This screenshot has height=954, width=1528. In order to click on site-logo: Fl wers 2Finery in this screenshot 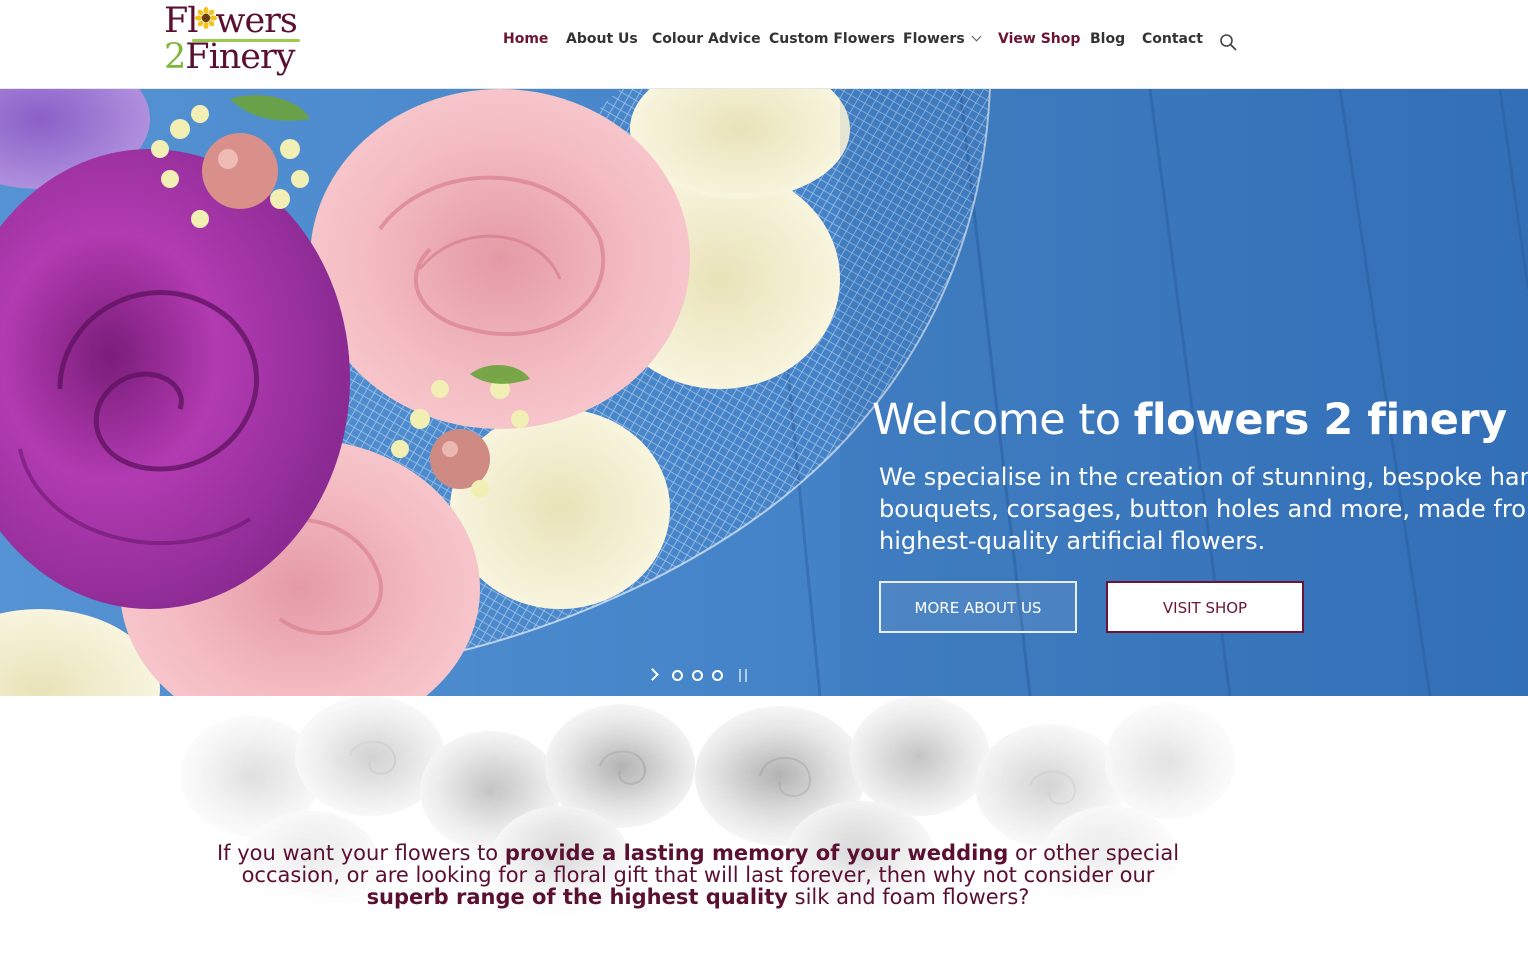, I will do `click(234, 40)`.